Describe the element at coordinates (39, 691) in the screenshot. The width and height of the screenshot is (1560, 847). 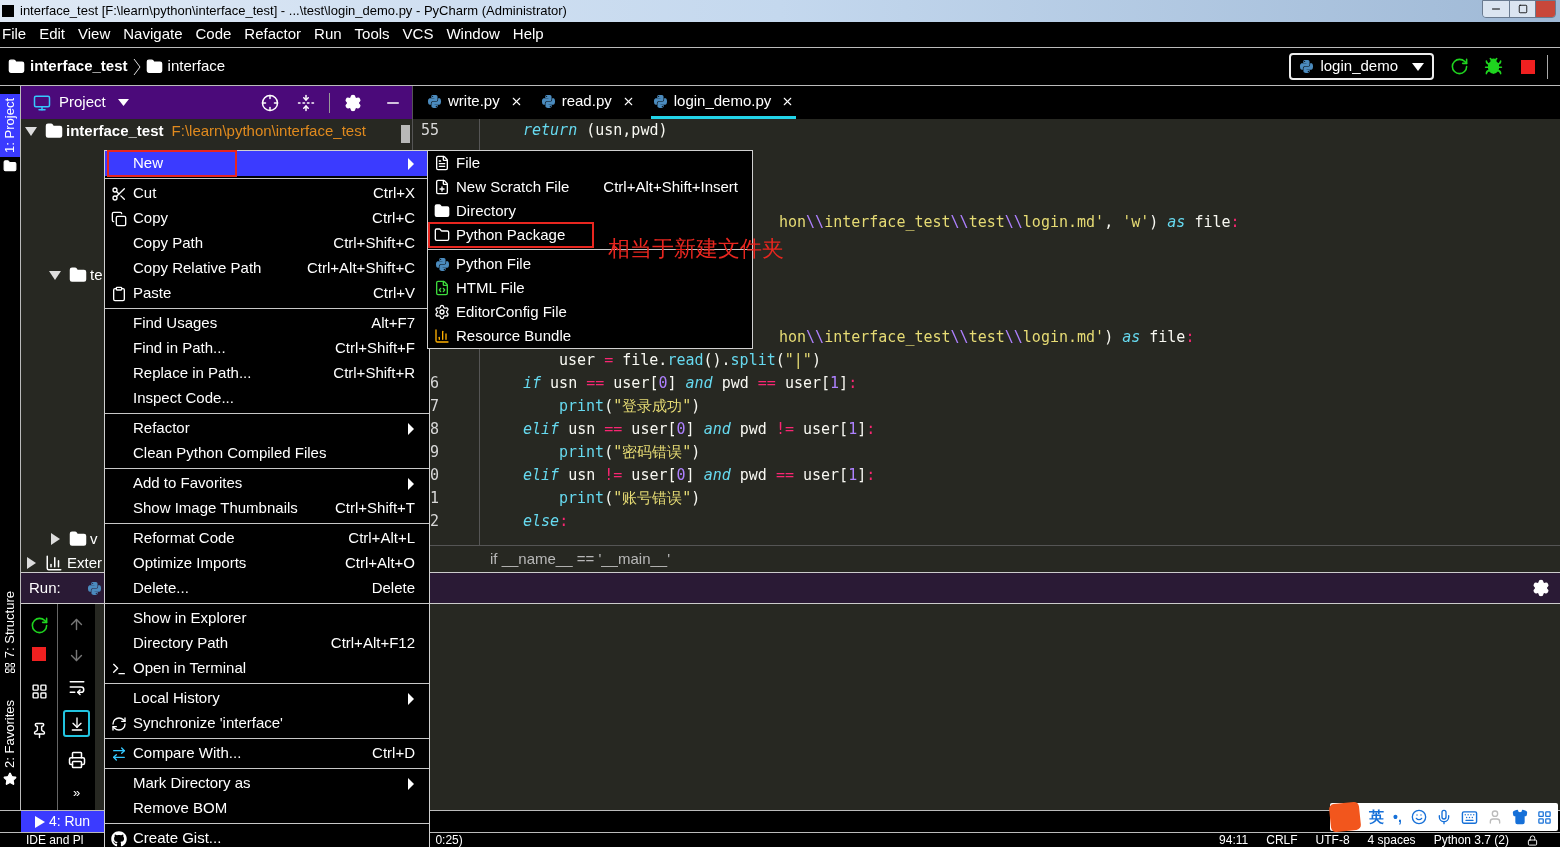
I see `layout-icon` at that location.